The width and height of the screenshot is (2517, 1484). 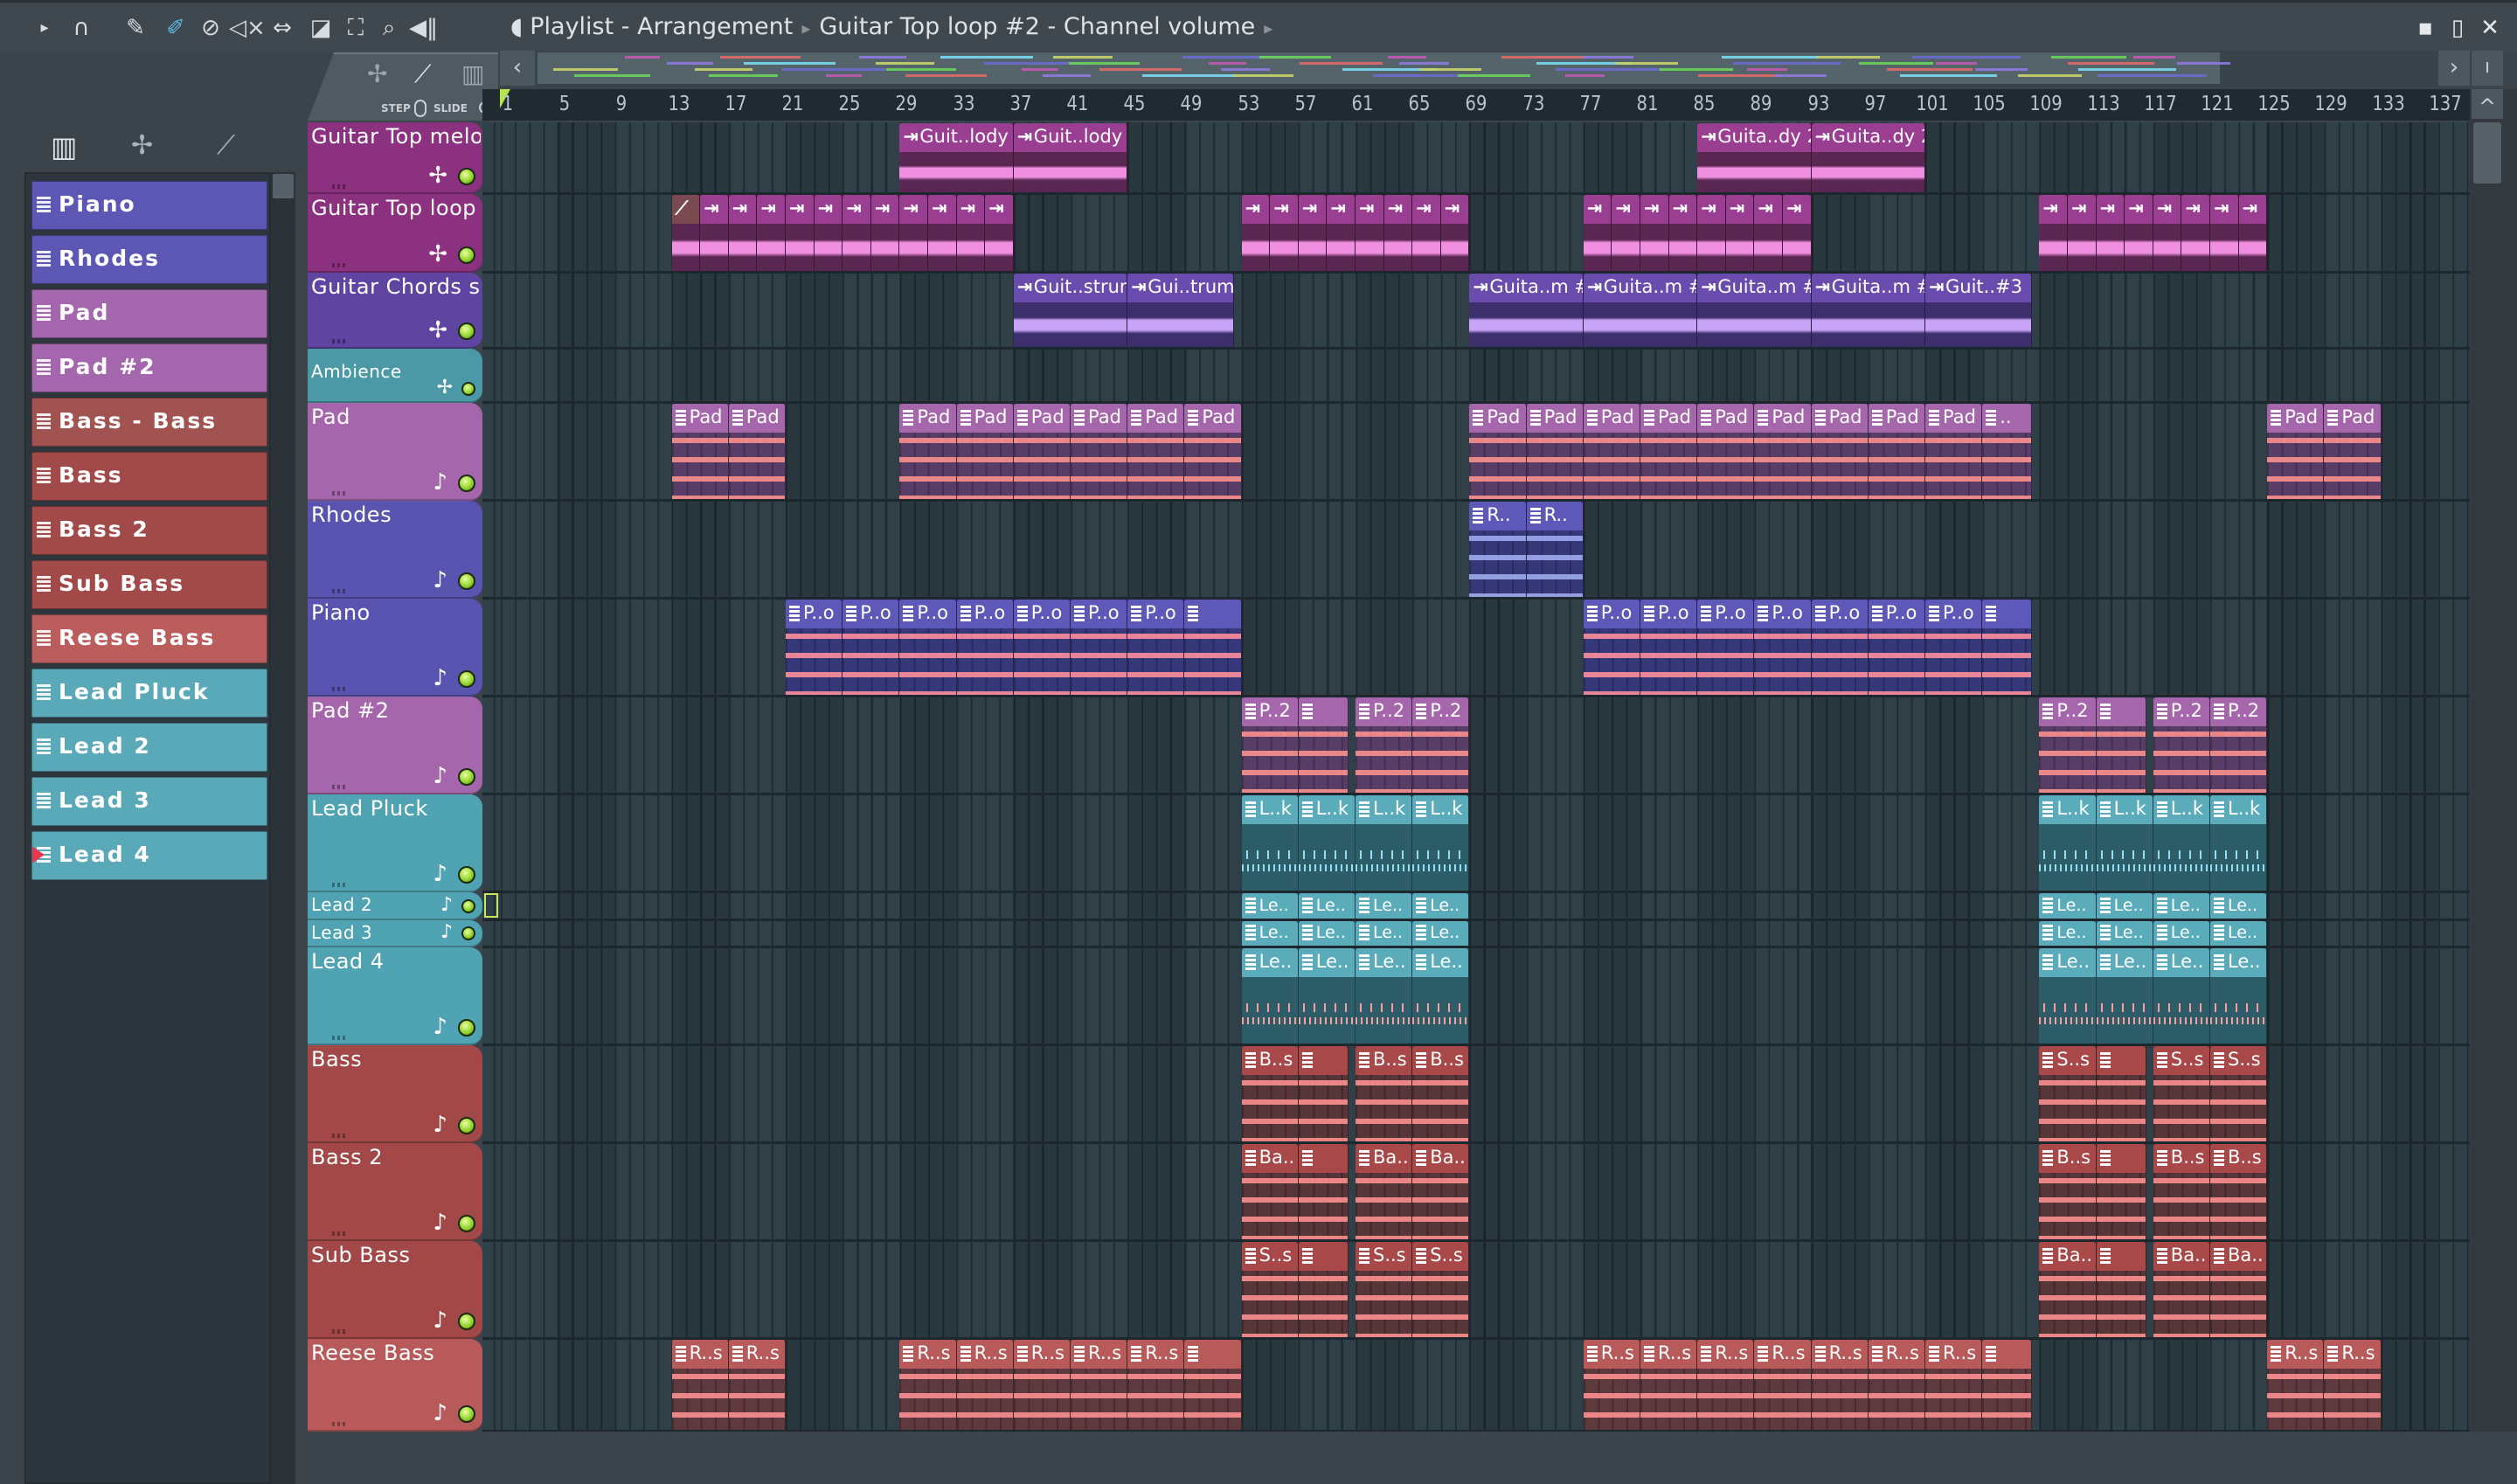 What do you see at coordinates (1070, 288) in the screenshot?
I see `clip-header: ⇥Guit..strum` at bounding box center [1070, 288].